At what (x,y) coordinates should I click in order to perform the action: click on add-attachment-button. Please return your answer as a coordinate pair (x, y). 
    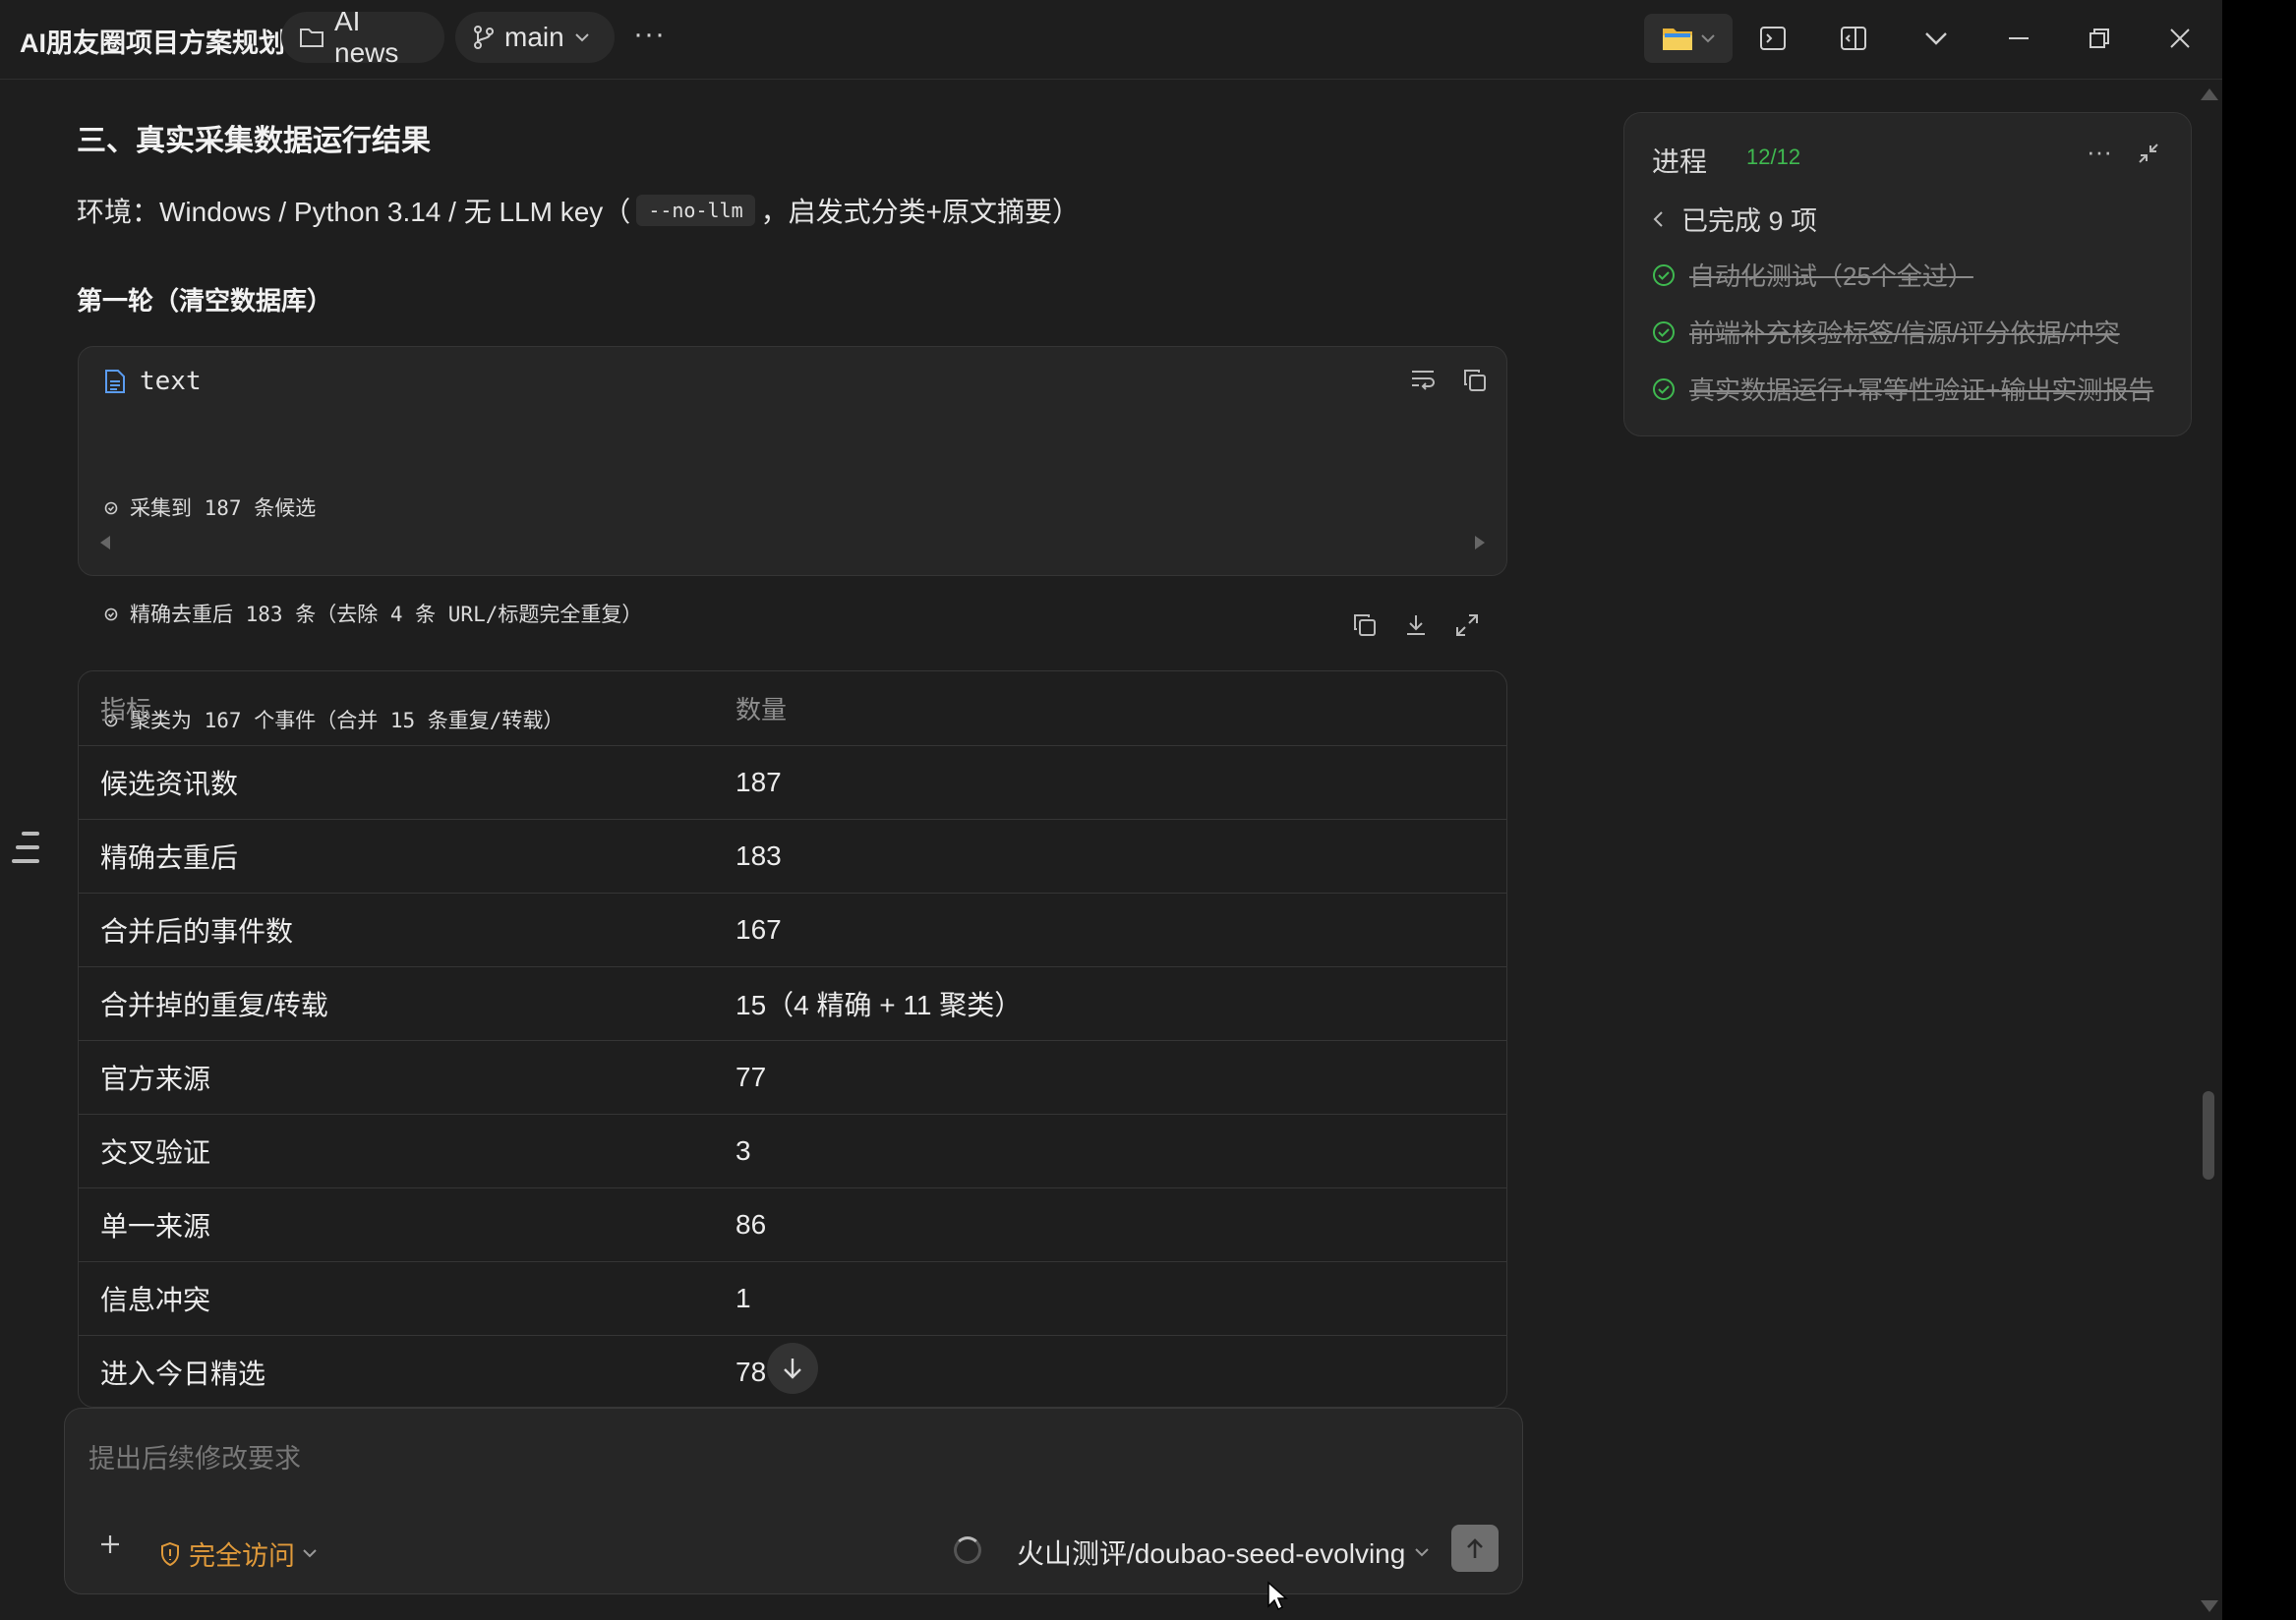
    Looking at the image, I should click on (110, 1544).